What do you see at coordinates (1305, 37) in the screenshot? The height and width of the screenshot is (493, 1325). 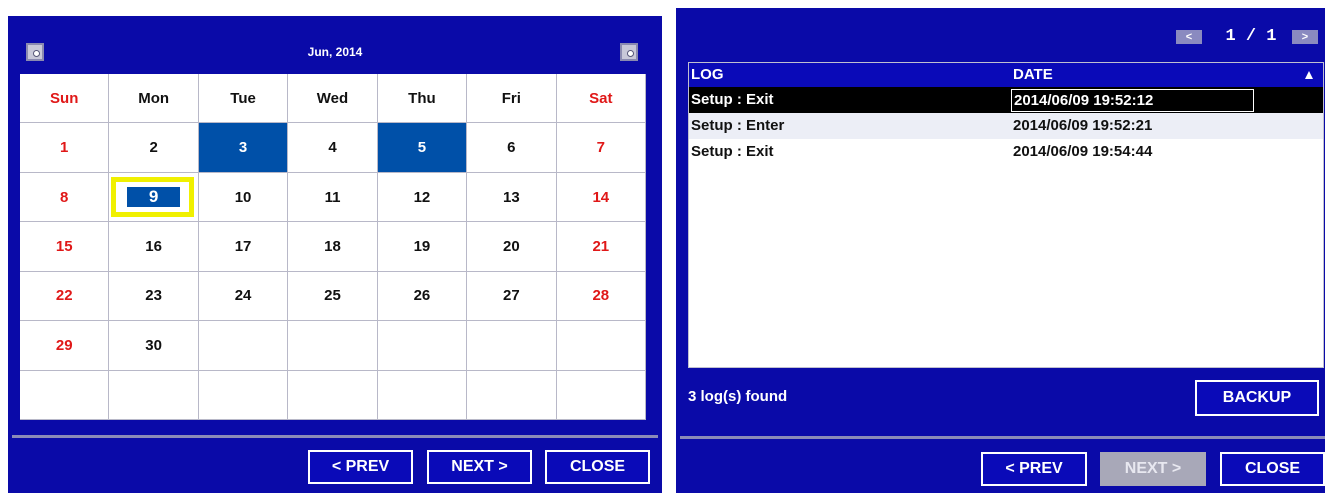 I see `page-next-icon: >` at bounding box center [1305, 37].